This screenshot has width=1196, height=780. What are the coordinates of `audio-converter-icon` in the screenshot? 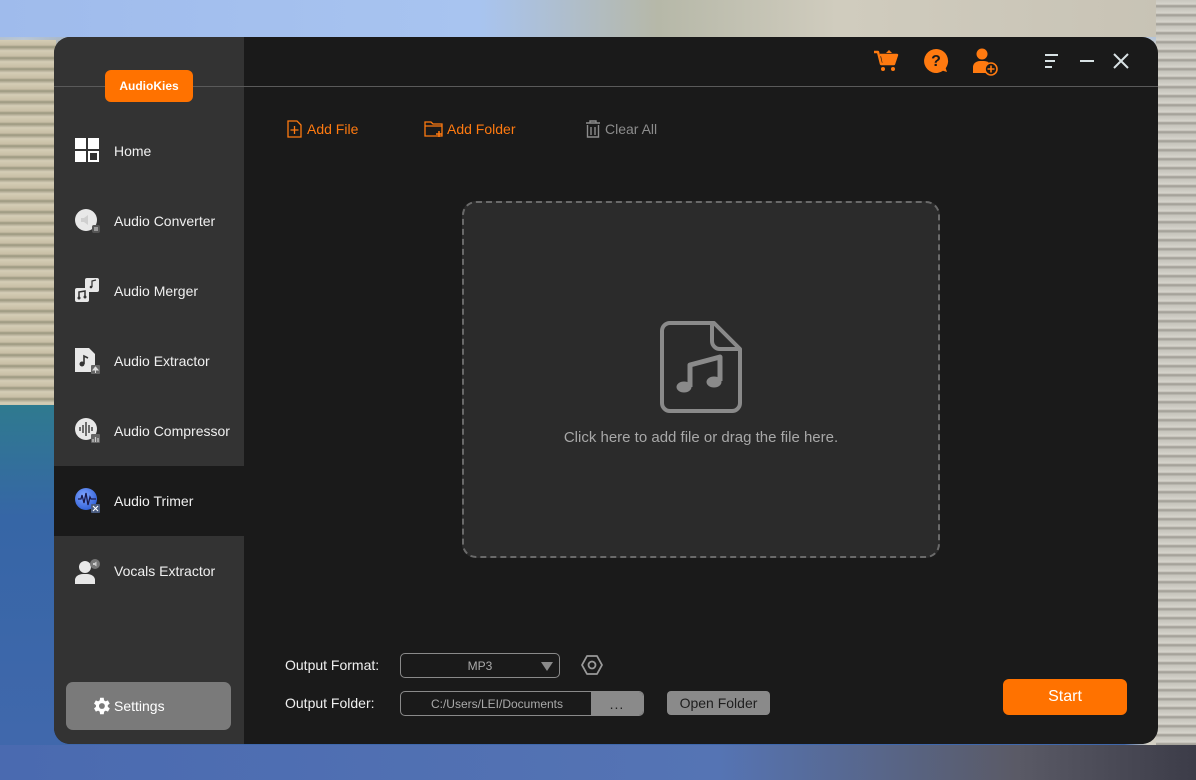 It's located at (88, 221).